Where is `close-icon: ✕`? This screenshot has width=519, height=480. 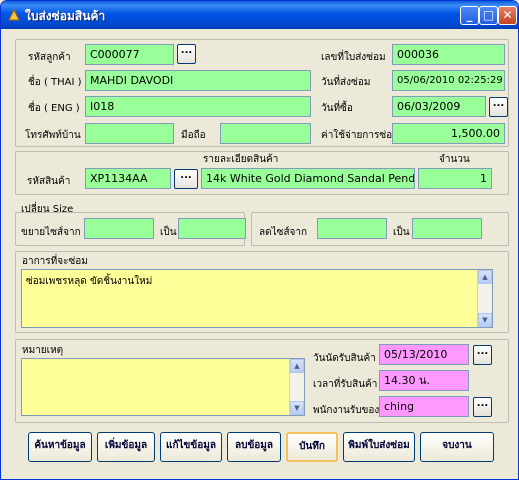
close-icon: ✕ is located at coordinates (507, 15).